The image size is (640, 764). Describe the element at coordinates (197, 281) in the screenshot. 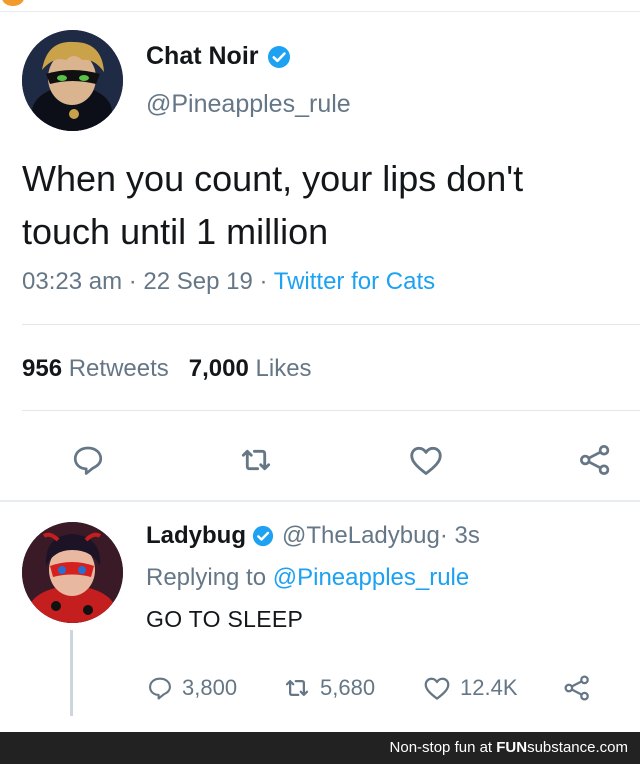

I see `tweet-date: 22 Sep 19` at that location.